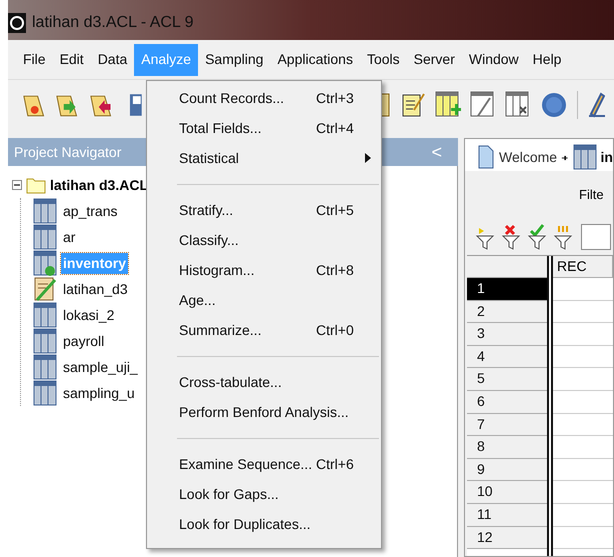 The width and height of the screenshot is (614, 557). What do you see at coordinates (83, 341) in the screenshot?
I see `tree-item: payroll` at bounding box center [83, 341].